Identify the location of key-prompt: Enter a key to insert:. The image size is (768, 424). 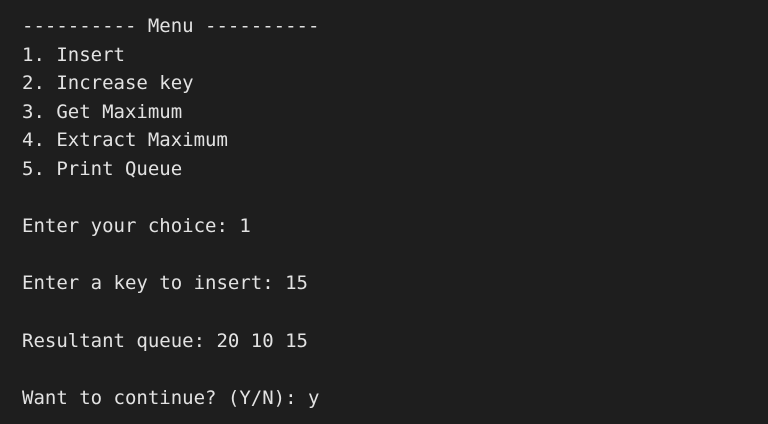
(154, 283).